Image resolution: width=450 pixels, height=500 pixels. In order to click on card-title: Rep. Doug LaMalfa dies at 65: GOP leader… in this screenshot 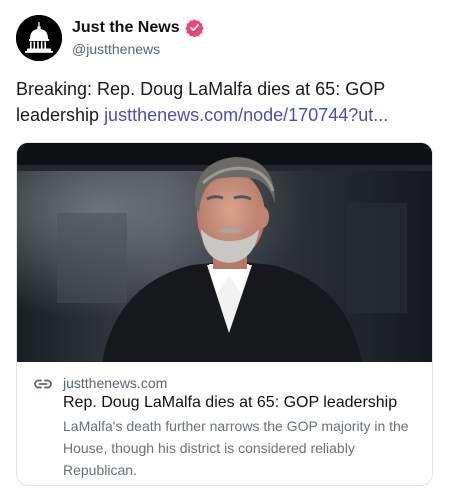, I will do `click(243, 403)`.